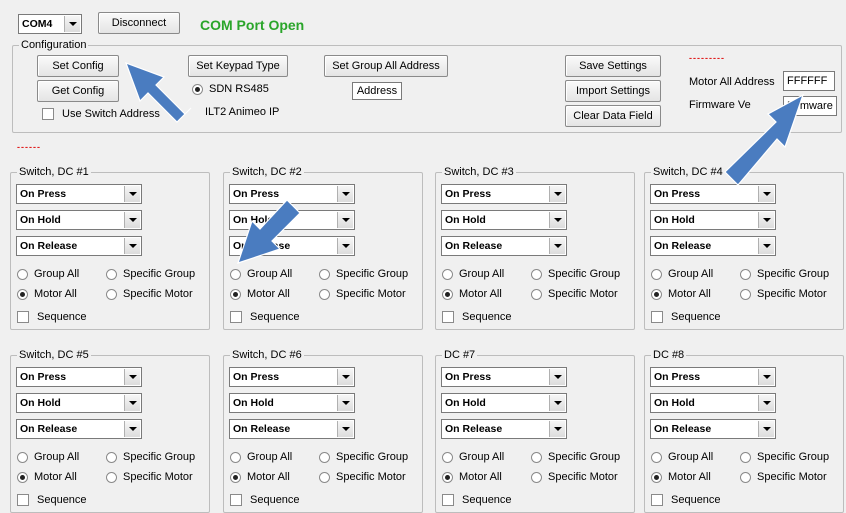 This screenshot has width=846, height=513. What do you see at coordinates (50, 24) in the screenshot?
I see `com-port-select: COM4` at bounding box center [50, 24].